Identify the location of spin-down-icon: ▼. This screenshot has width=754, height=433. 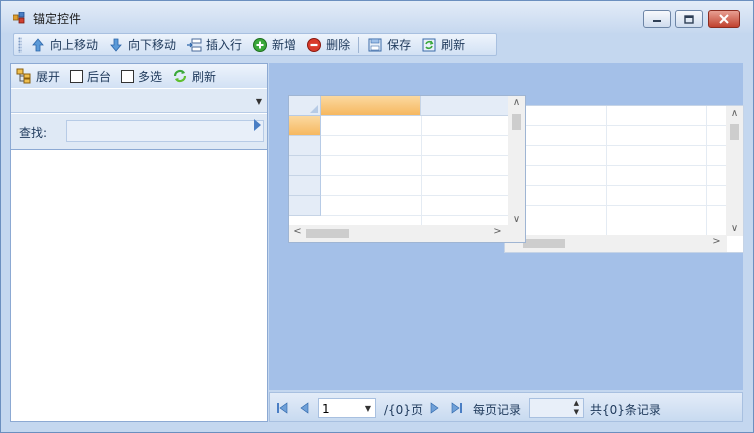
(576, 412).